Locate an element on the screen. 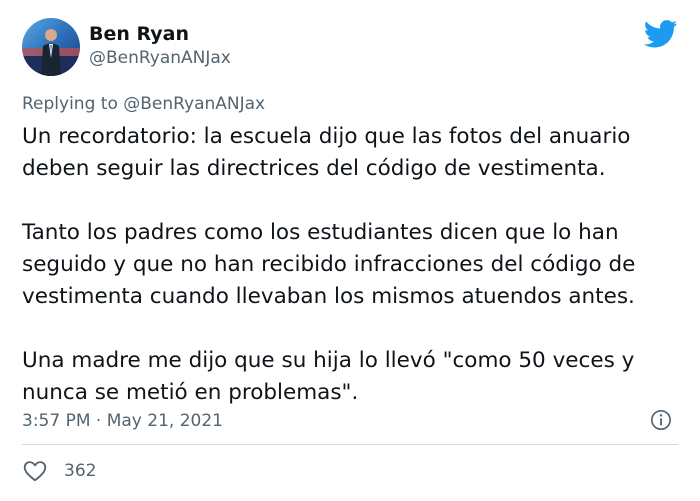 The height and width of the screenshot is (501, 700). replying-to: Replying to @BenRyanANJax is located at coordinates (143, 104).